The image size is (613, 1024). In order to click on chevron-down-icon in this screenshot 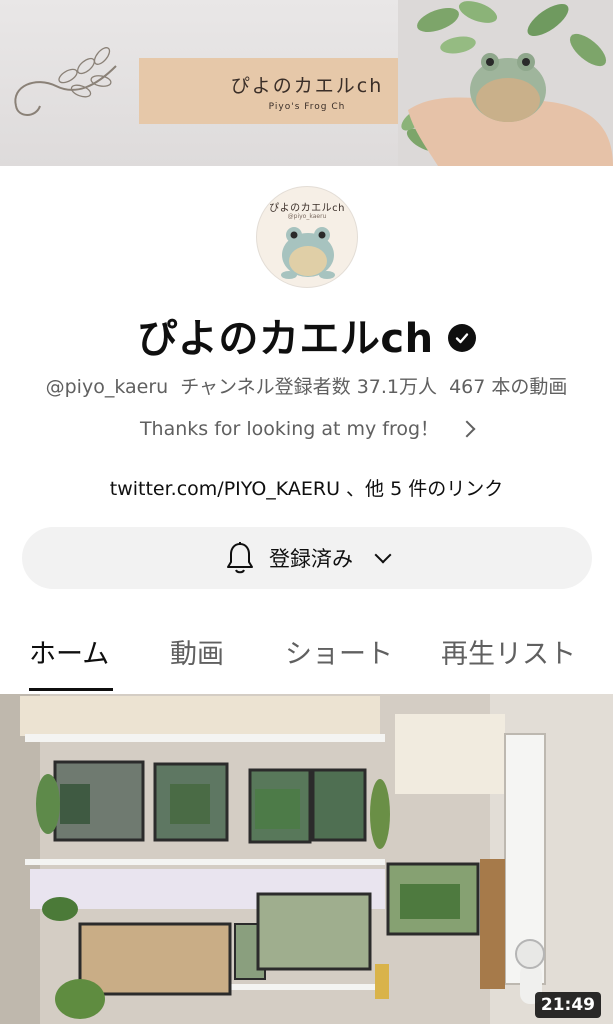, I will do `click(383, 555)`.